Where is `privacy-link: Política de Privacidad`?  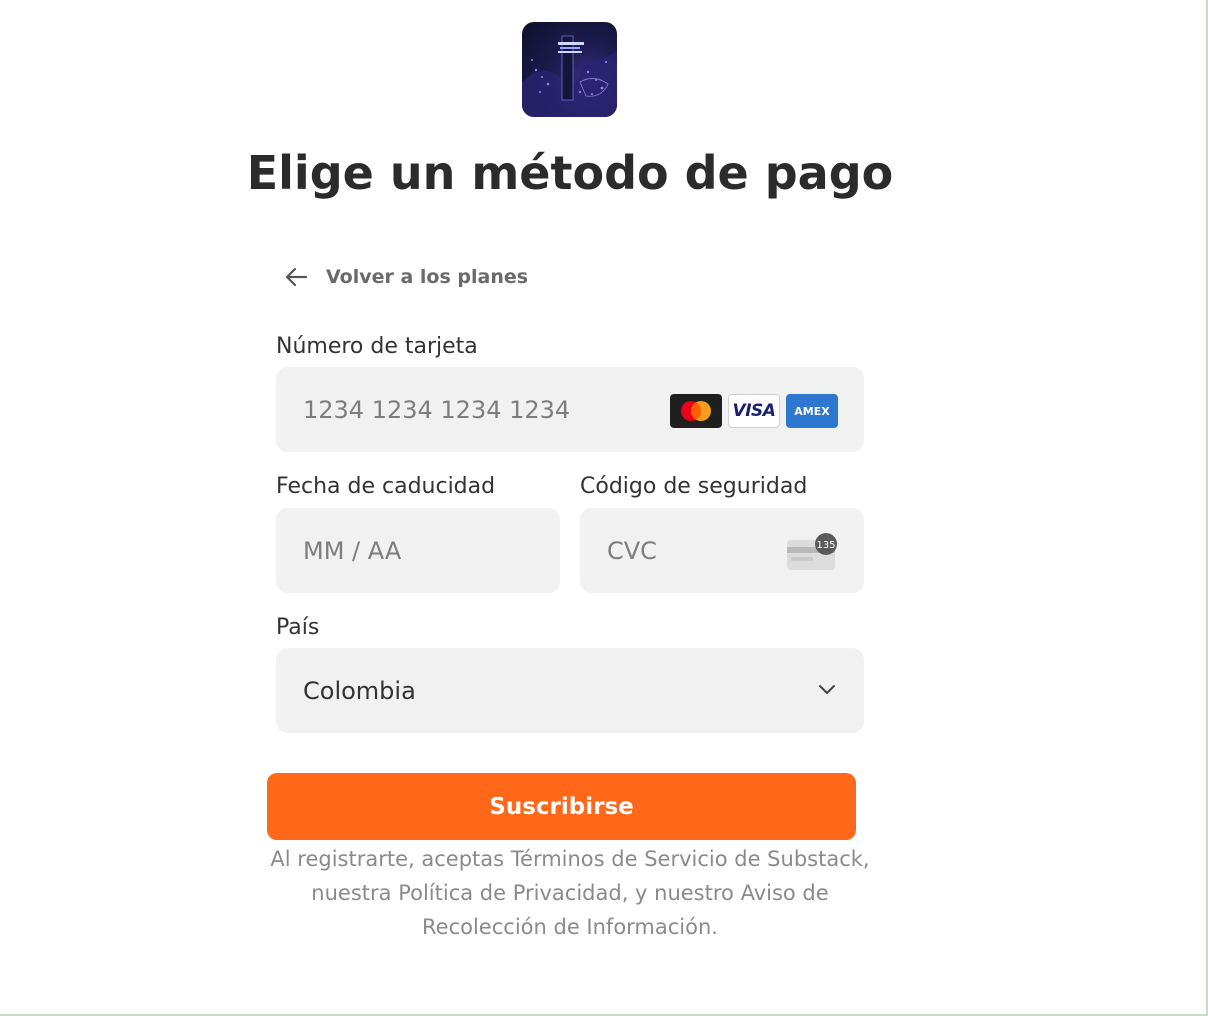
privacy-link: Política de Privacidad is located at coordinates (509, 893).